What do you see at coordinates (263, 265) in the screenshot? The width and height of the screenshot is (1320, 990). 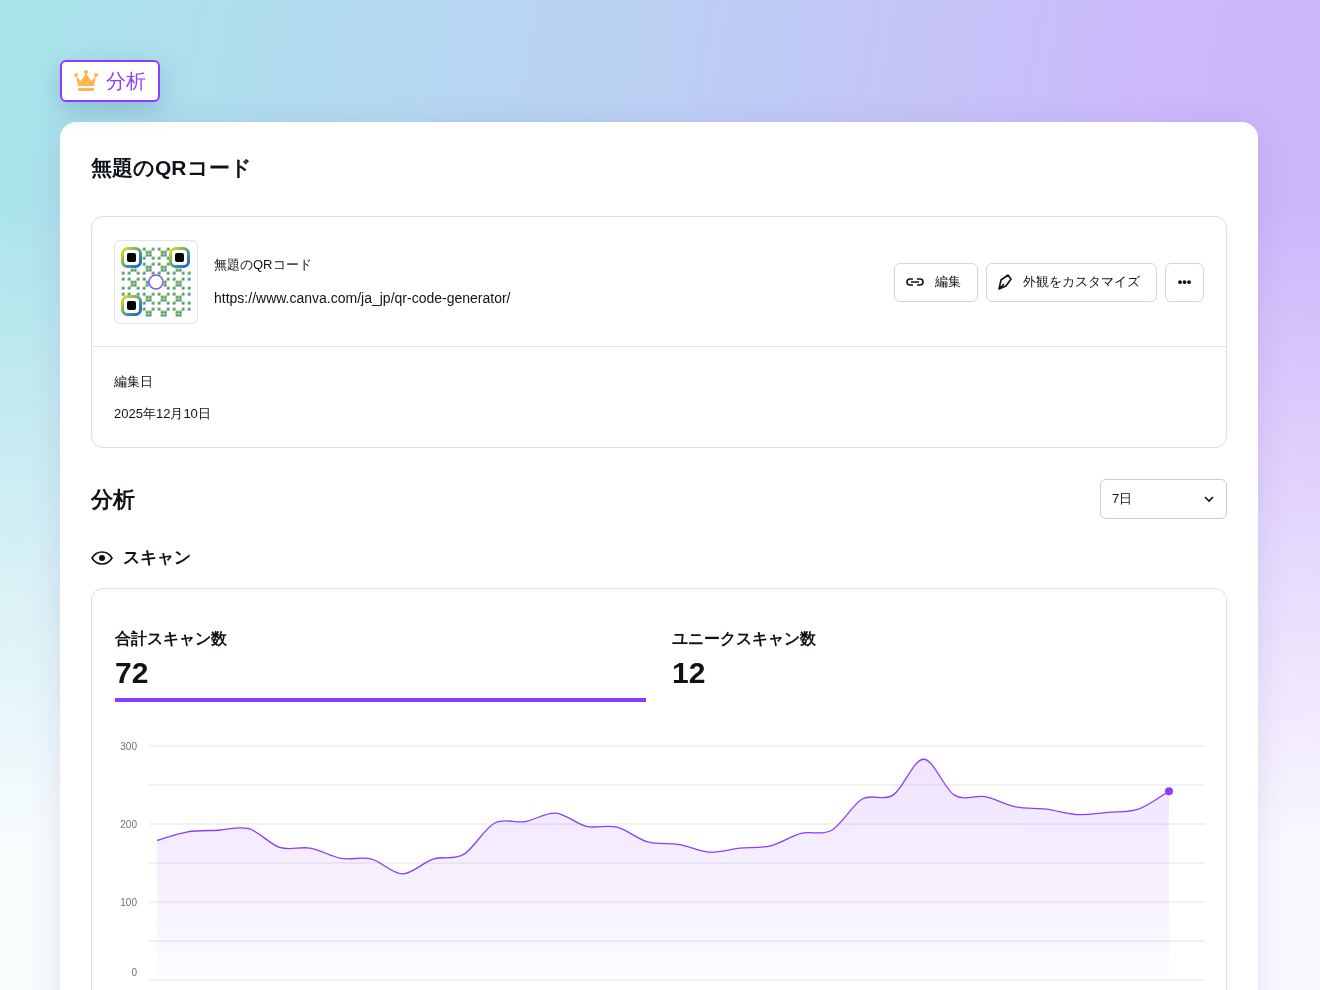 I see `qr-name: 無題のQRコード` at bounding box center [263, 265].